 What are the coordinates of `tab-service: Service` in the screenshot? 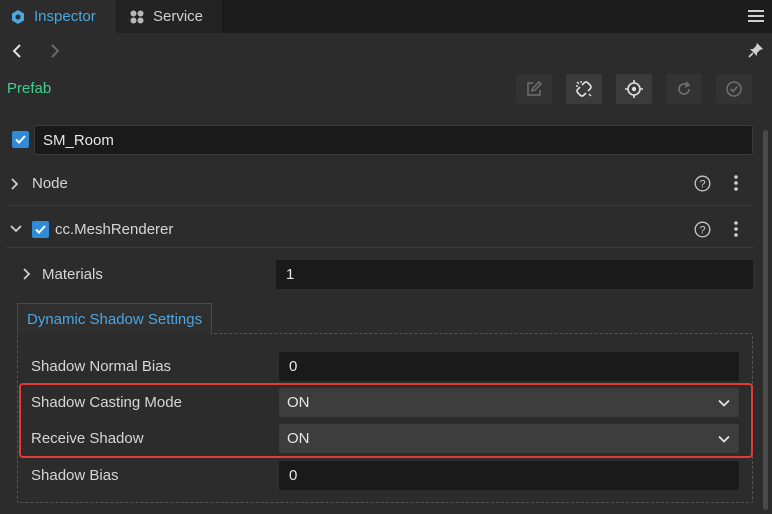 It's located at (170, 16).